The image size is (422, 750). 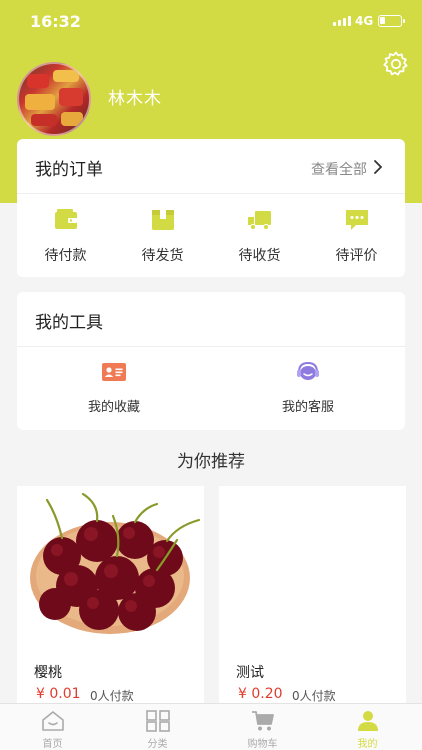 What do you see at coordinates (250, 673) in the screenshot?
I see `product-name: 测试` at bounding box center [250, 673].